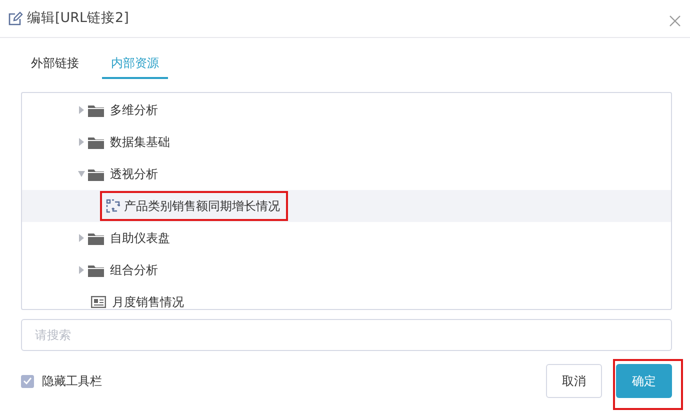 The height and width of the screenshot is (419, 690). What do you see at coordinates (113, 206) in the screenshot?
I see `pivot-table-icon` at bounding box center [113, 206].